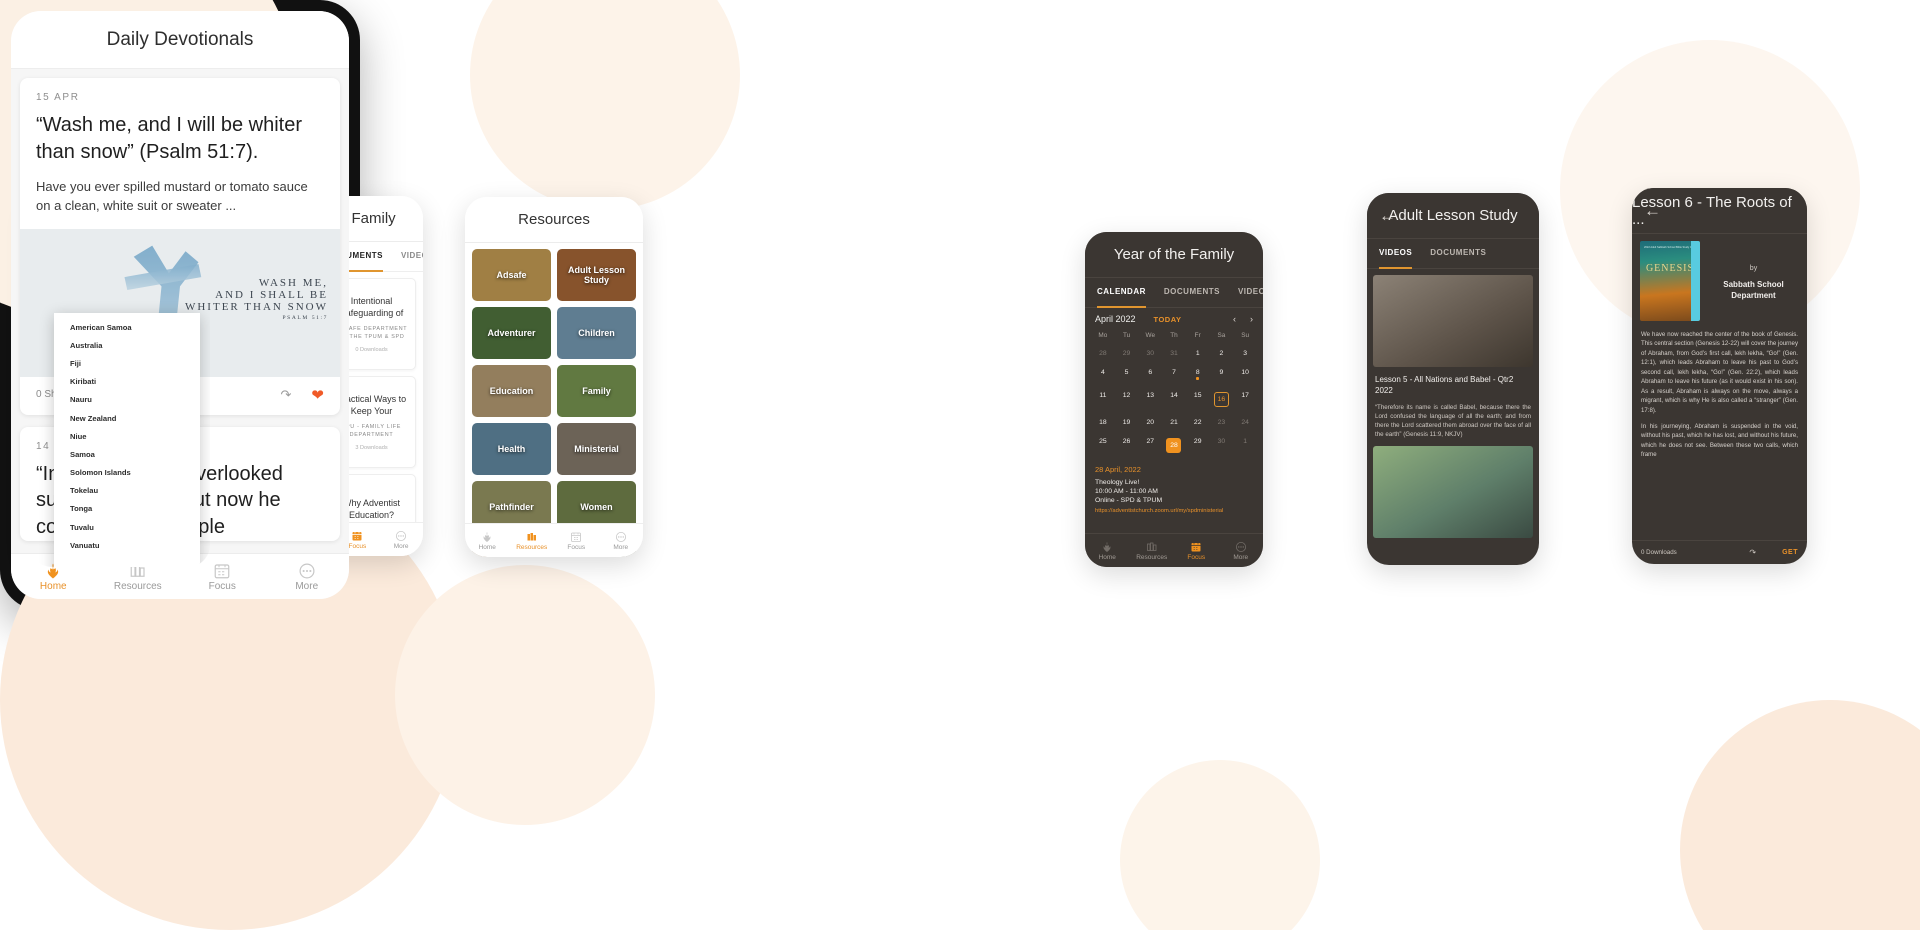 The width and height of the screenshot is (1920, 930). Describe the element at coordinates (596, 506) in the screenshot. I see `resource-label: Women` at that location.